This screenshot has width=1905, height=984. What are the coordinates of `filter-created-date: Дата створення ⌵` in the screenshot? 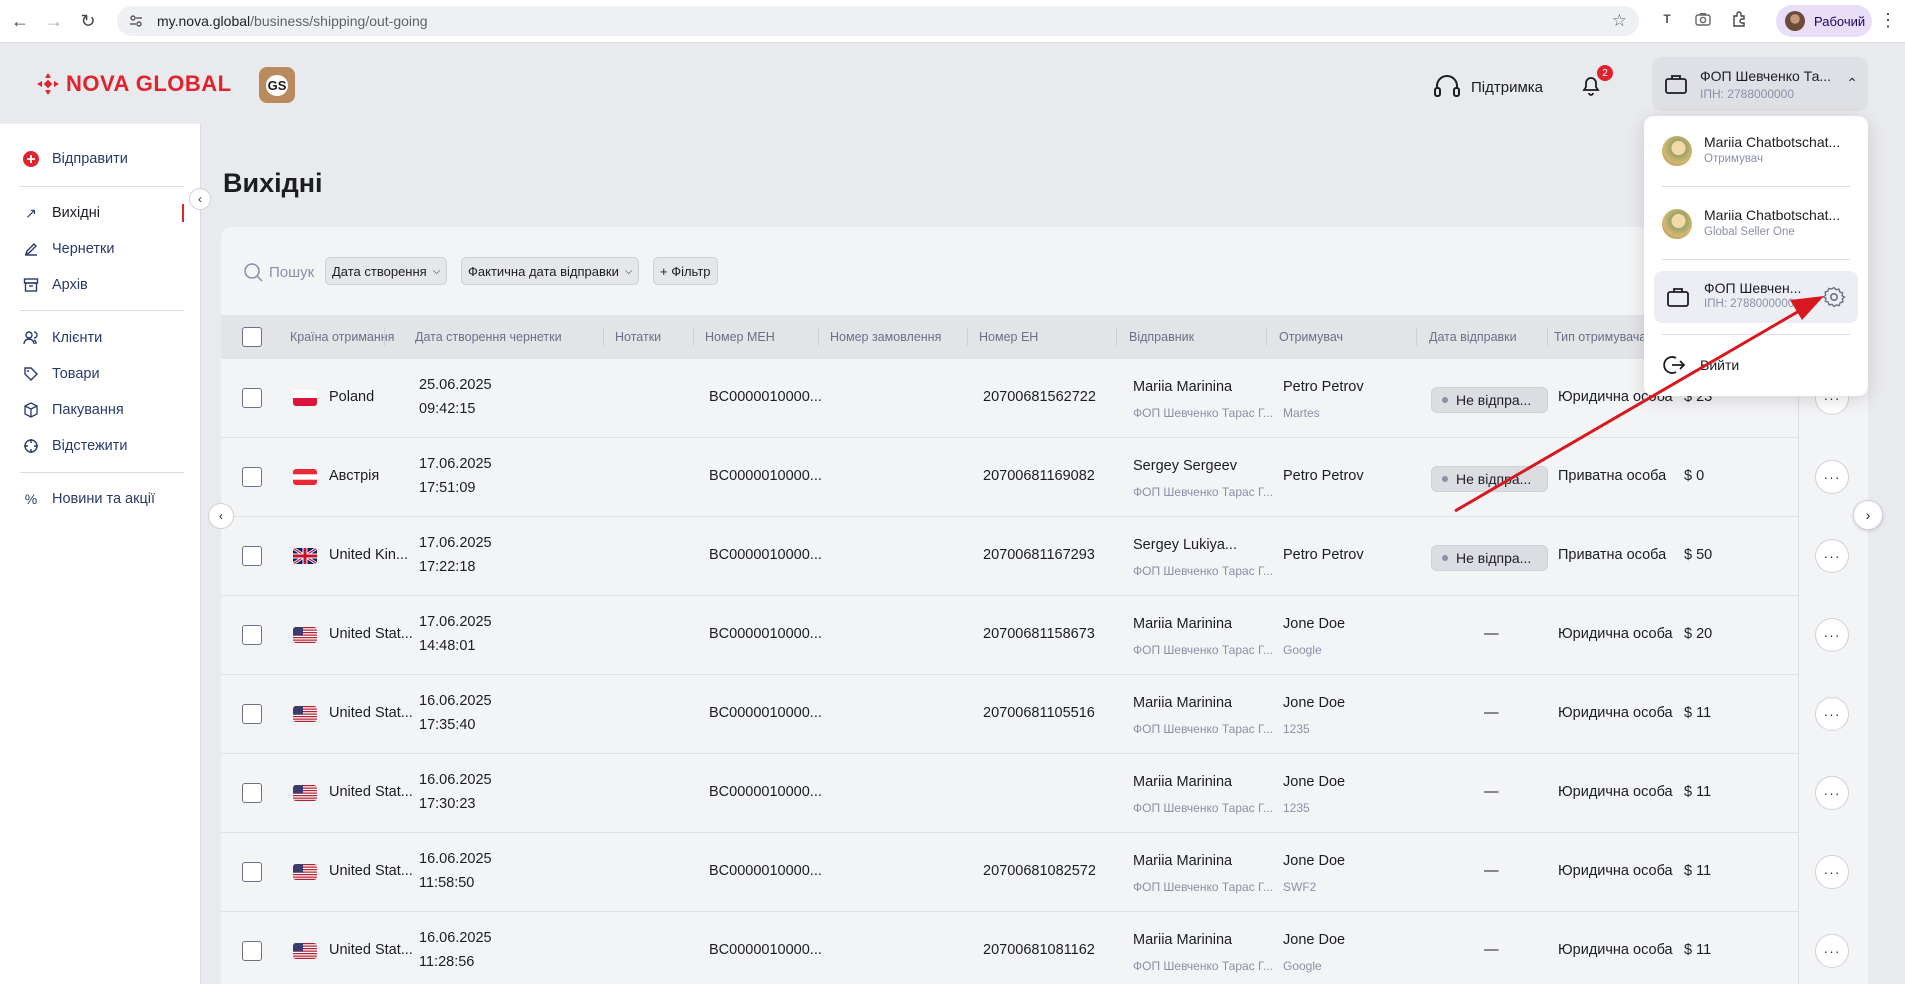 It's located at (386, 271).